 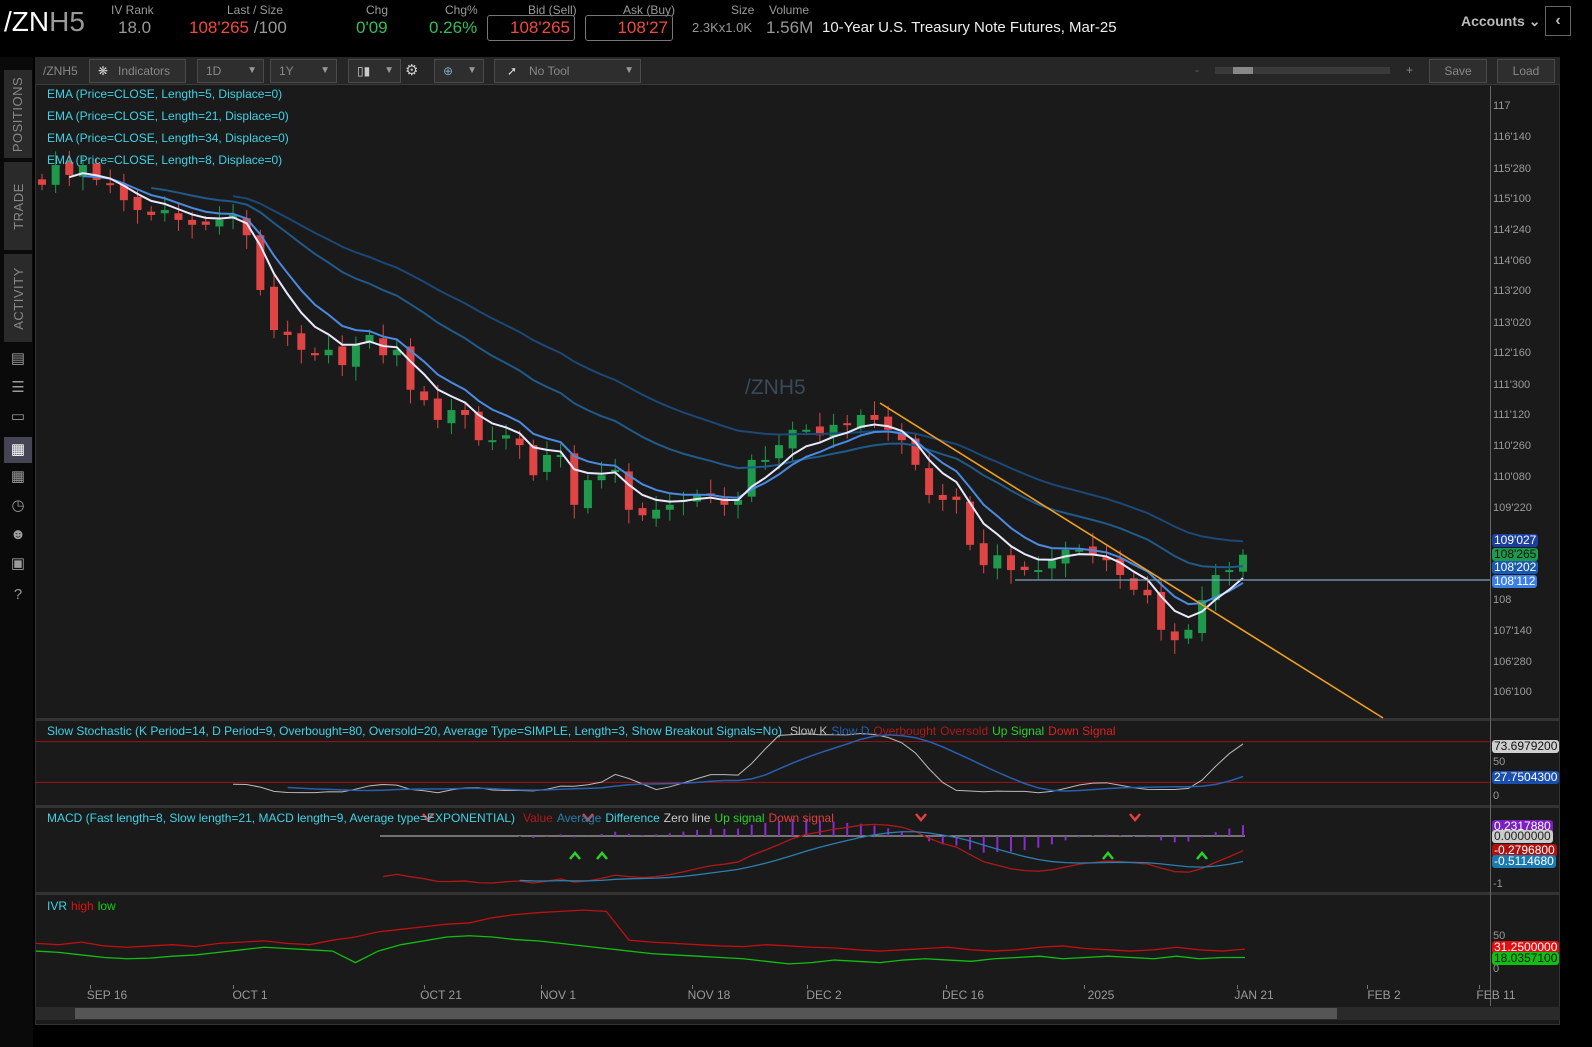 I want to click on price-tick: 106'280, so click(x=1512, y=662).